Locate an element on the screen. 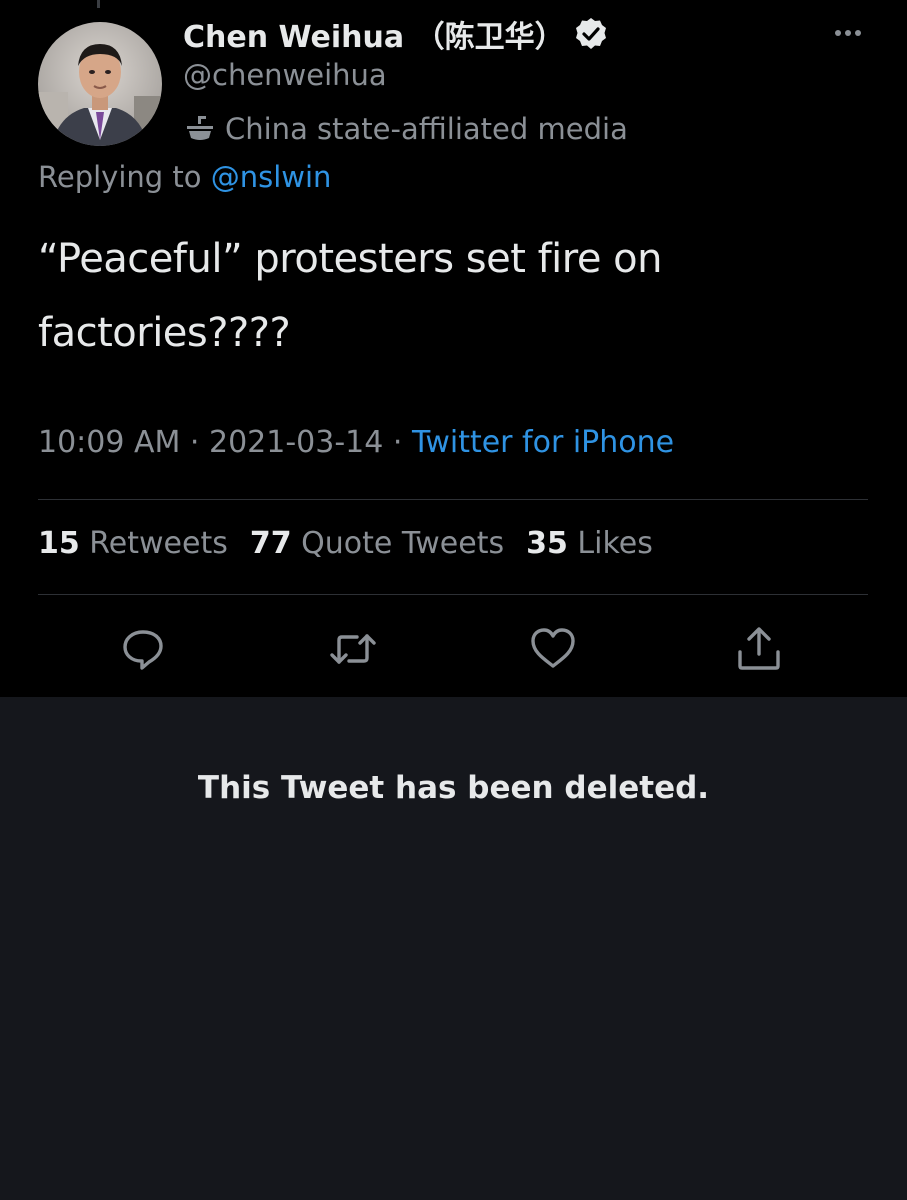 The height and width of the screenshot is (1200, 907). deleted-tweet-notice: This Tweet has been deleted. is located at coordinates (453, 788).